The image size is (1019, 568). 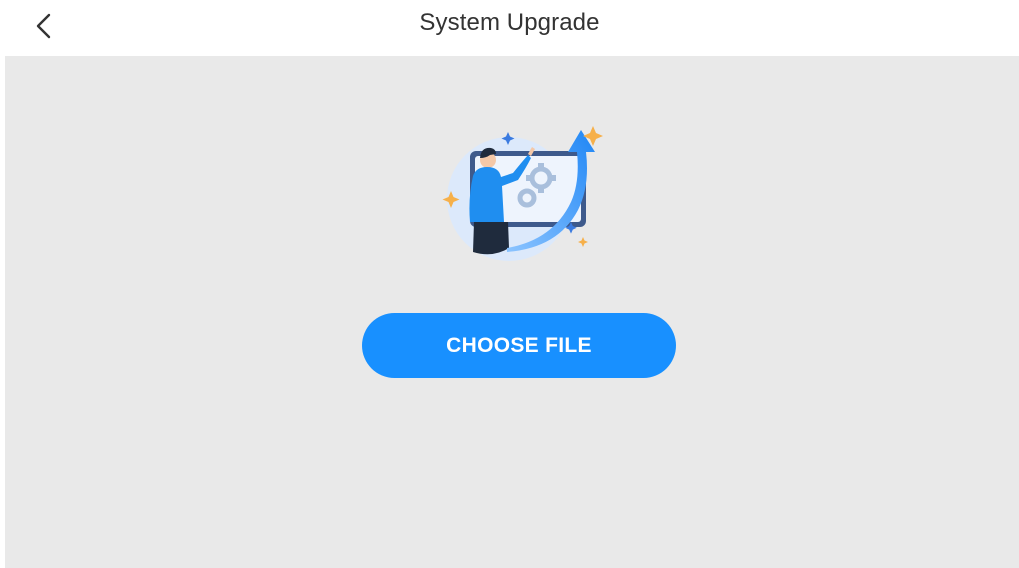 I want to click on top-bar: System Upgrade, so click(x=509, y=28).